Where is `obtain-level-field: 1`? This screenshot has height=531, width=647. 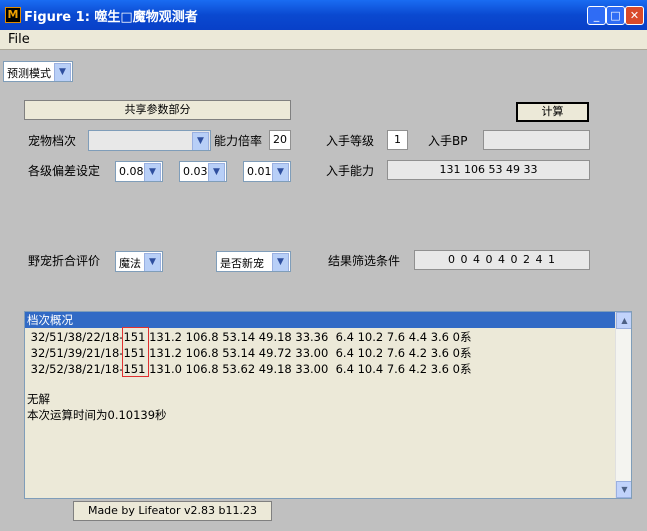 obtain-level-field: 1 is located at coordinates (397, 140).